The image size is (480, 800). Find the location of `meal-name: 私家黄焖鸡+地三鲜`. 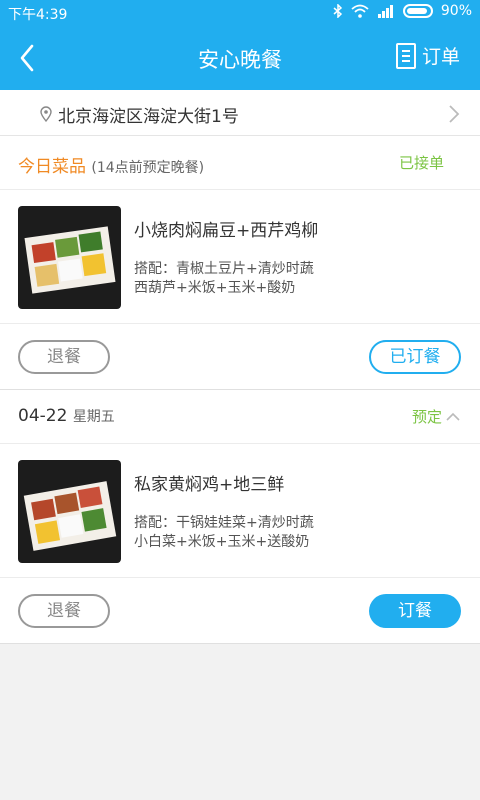

meal-name: 私家黄焖鸡+地三鲜 is located at coordinates (209, 485).